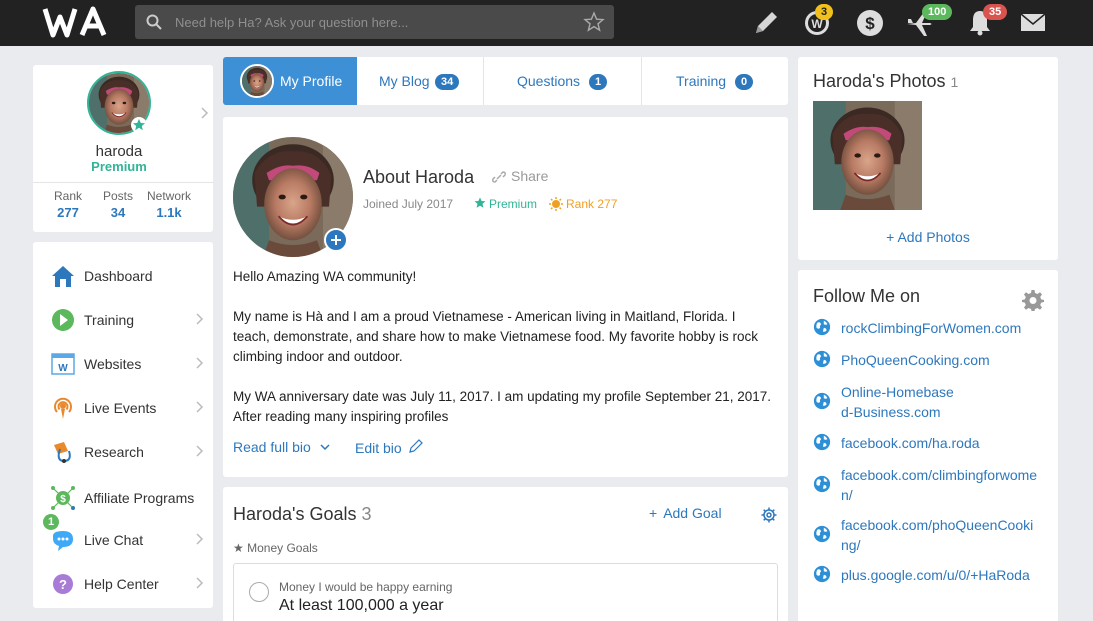  Describe the element at coordinates (275, 548) in the screenshot. I see `goal-category: ★ Money Goals` at that location.